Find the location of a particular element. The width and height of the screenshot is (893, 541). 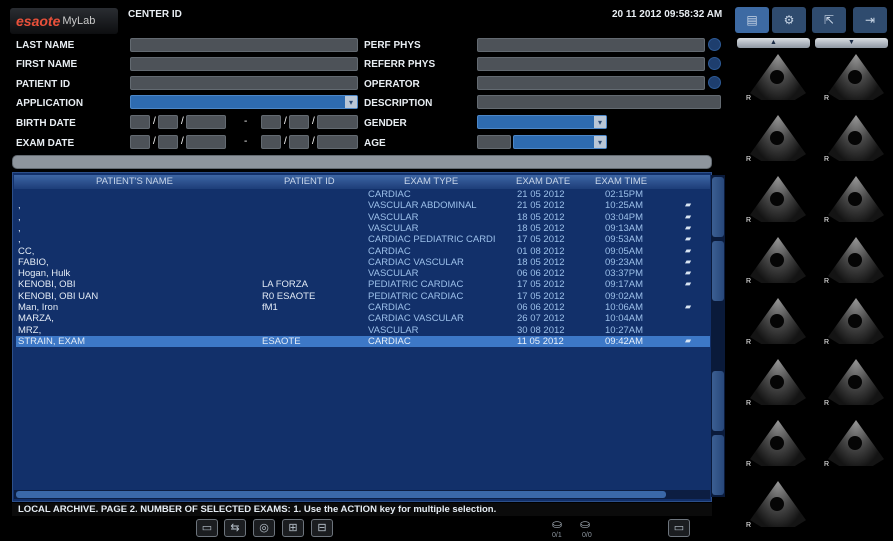

gender-label: GENDER is located at coordinates (385, 123).